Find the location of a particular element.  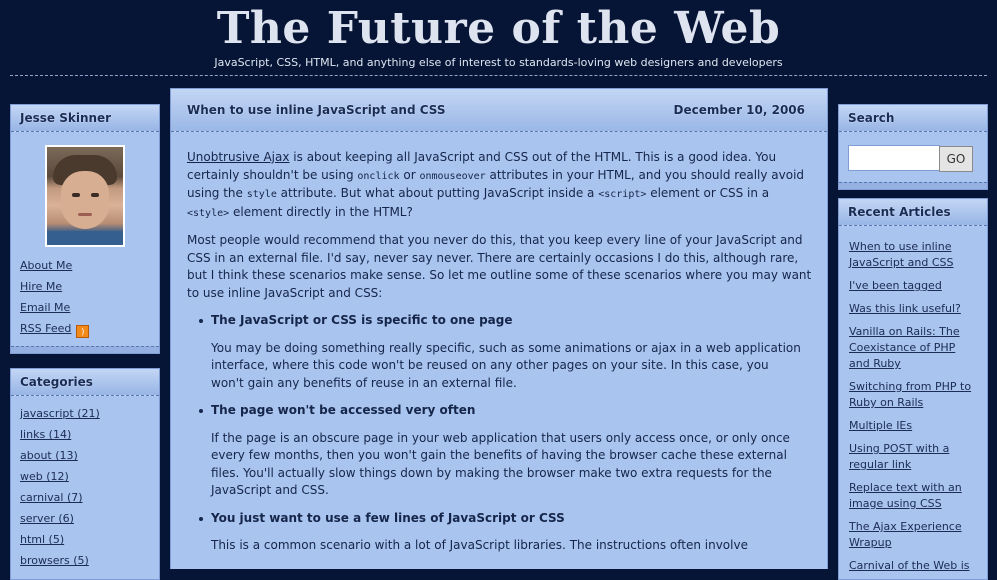

email-me-link: Email Me is located at coordinates (50, 307).